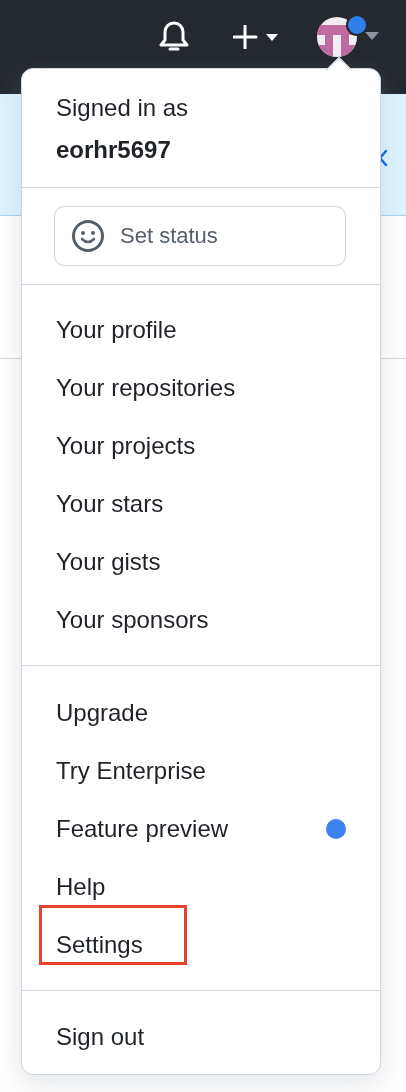 The height and width of the screenshot is (1092, 406). I want to click on menu-item: Settings, so click(99, 945).